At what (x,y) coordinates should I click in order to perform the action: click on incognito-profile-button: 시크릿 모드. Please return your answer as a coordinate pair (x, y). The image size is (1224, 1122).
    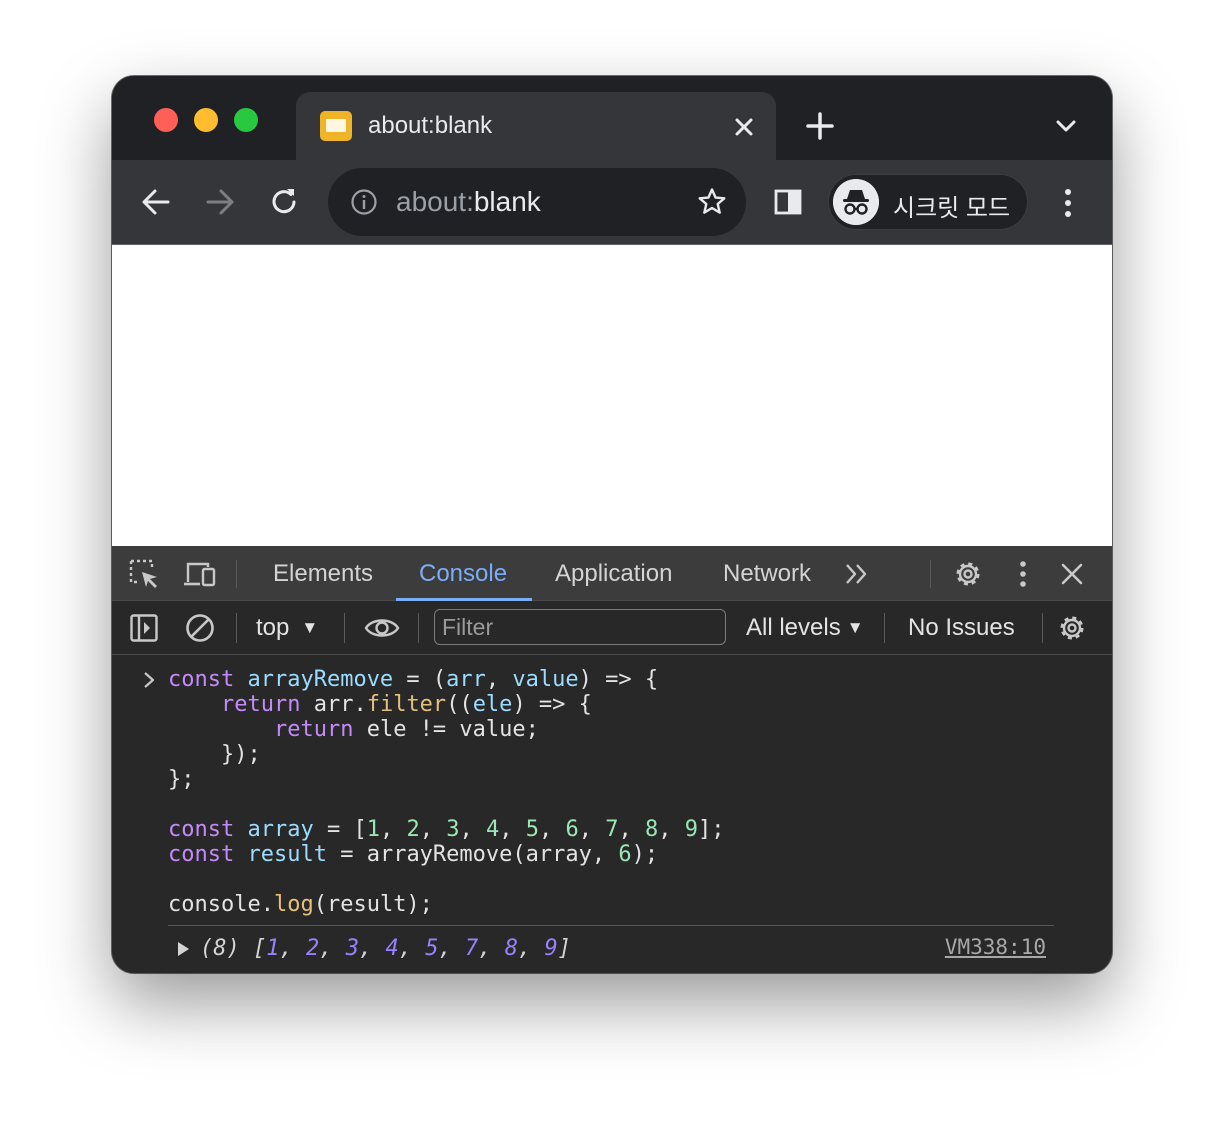
    Looking at the image, I should click on (928, 202).